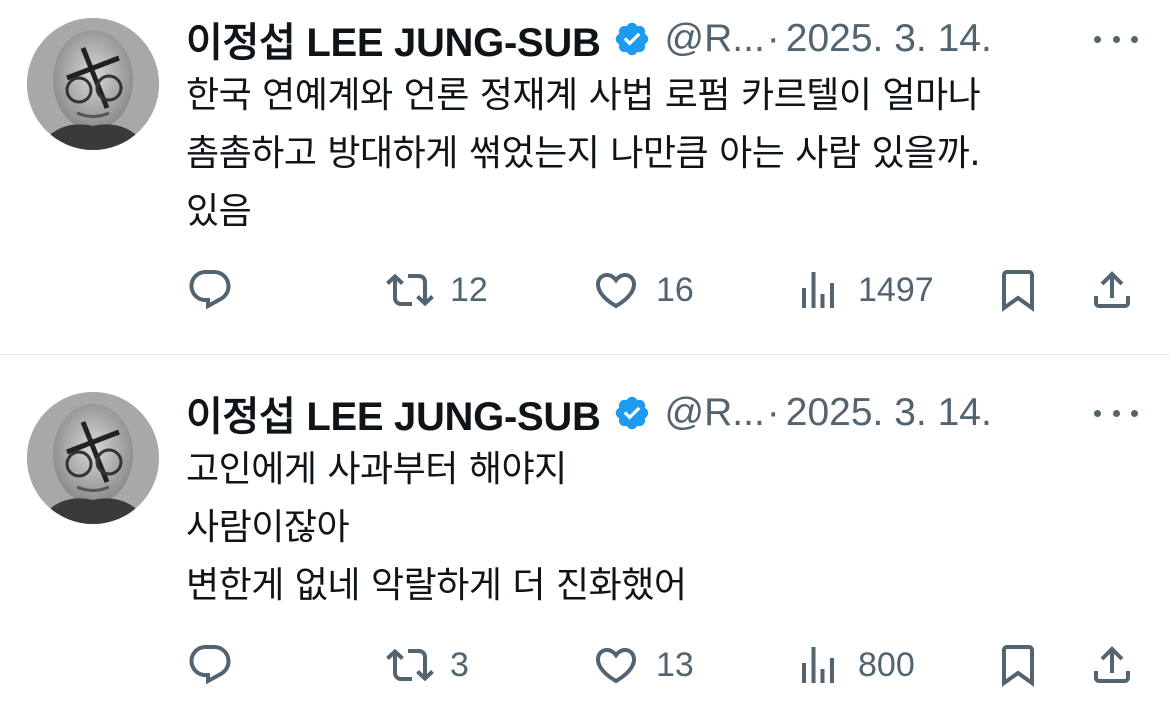 This screenshot has width=1170, height=712. What do you see at coordinates (585, 665) in the screenshot?
I see `action-bar: 3 13 800` at bounding box center [585, 665].